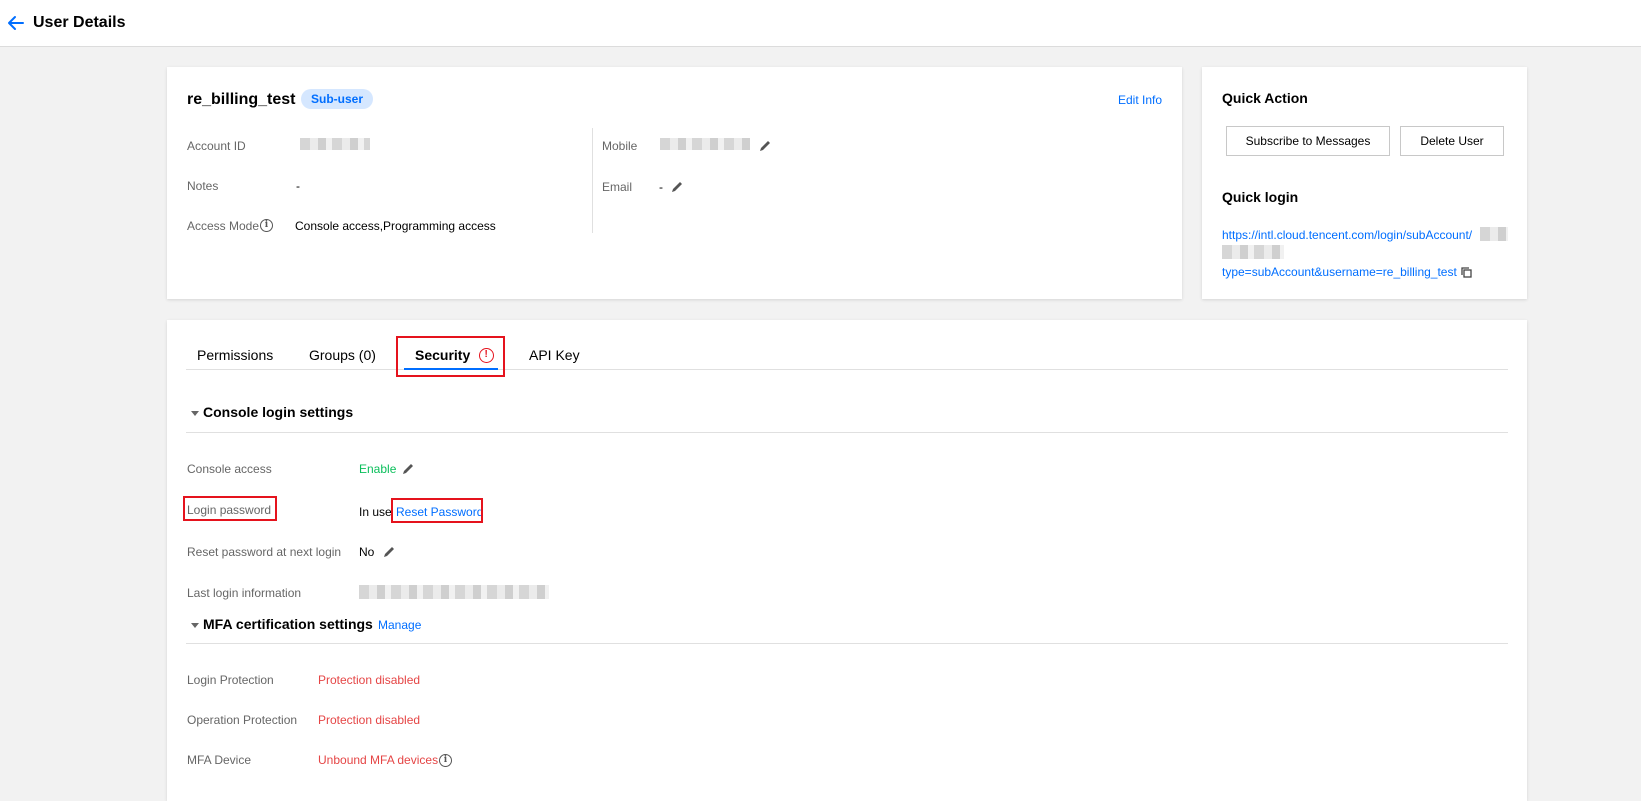  What do you see at coordinates (216, 146) in the screenshot?
I see `account-id-label: Account ID` at bounding box center [216, 146].